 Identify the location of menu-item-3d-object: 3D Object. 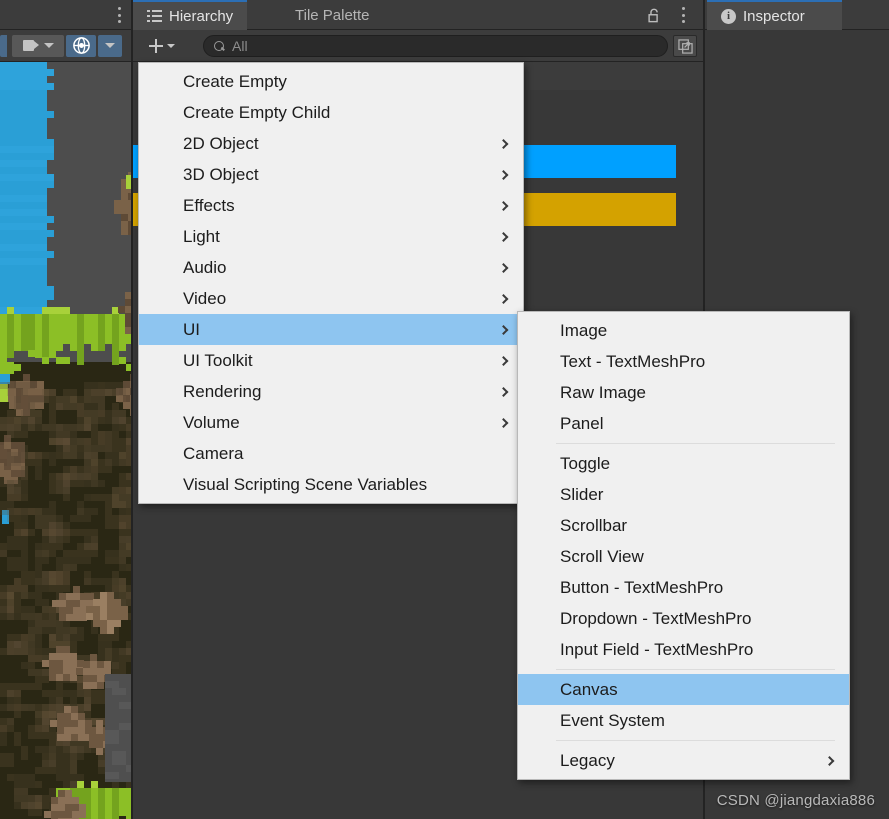
(331, 174).